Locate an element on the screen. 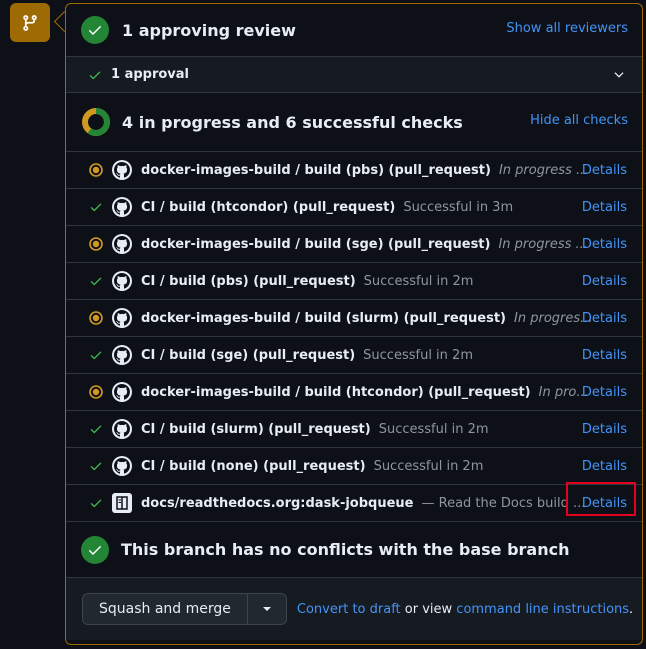 The height and width of the screenshot is (649, 646). check-description: Successful in 3m is located at coordinates (458, 207).